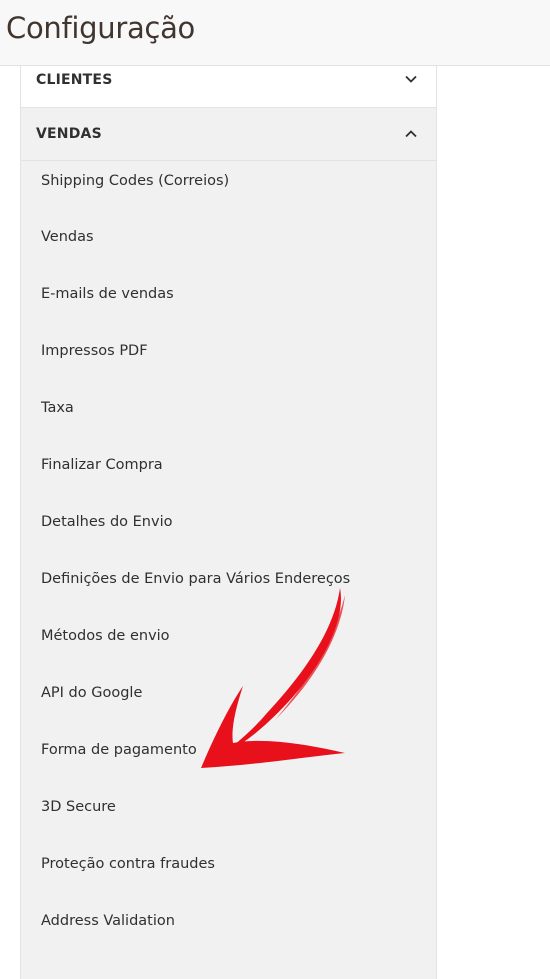 This screenshot has height=979, width=550. I want to click on nav-item-protecao-fraudes: Proteção contra fraudes, so click(228, 873).